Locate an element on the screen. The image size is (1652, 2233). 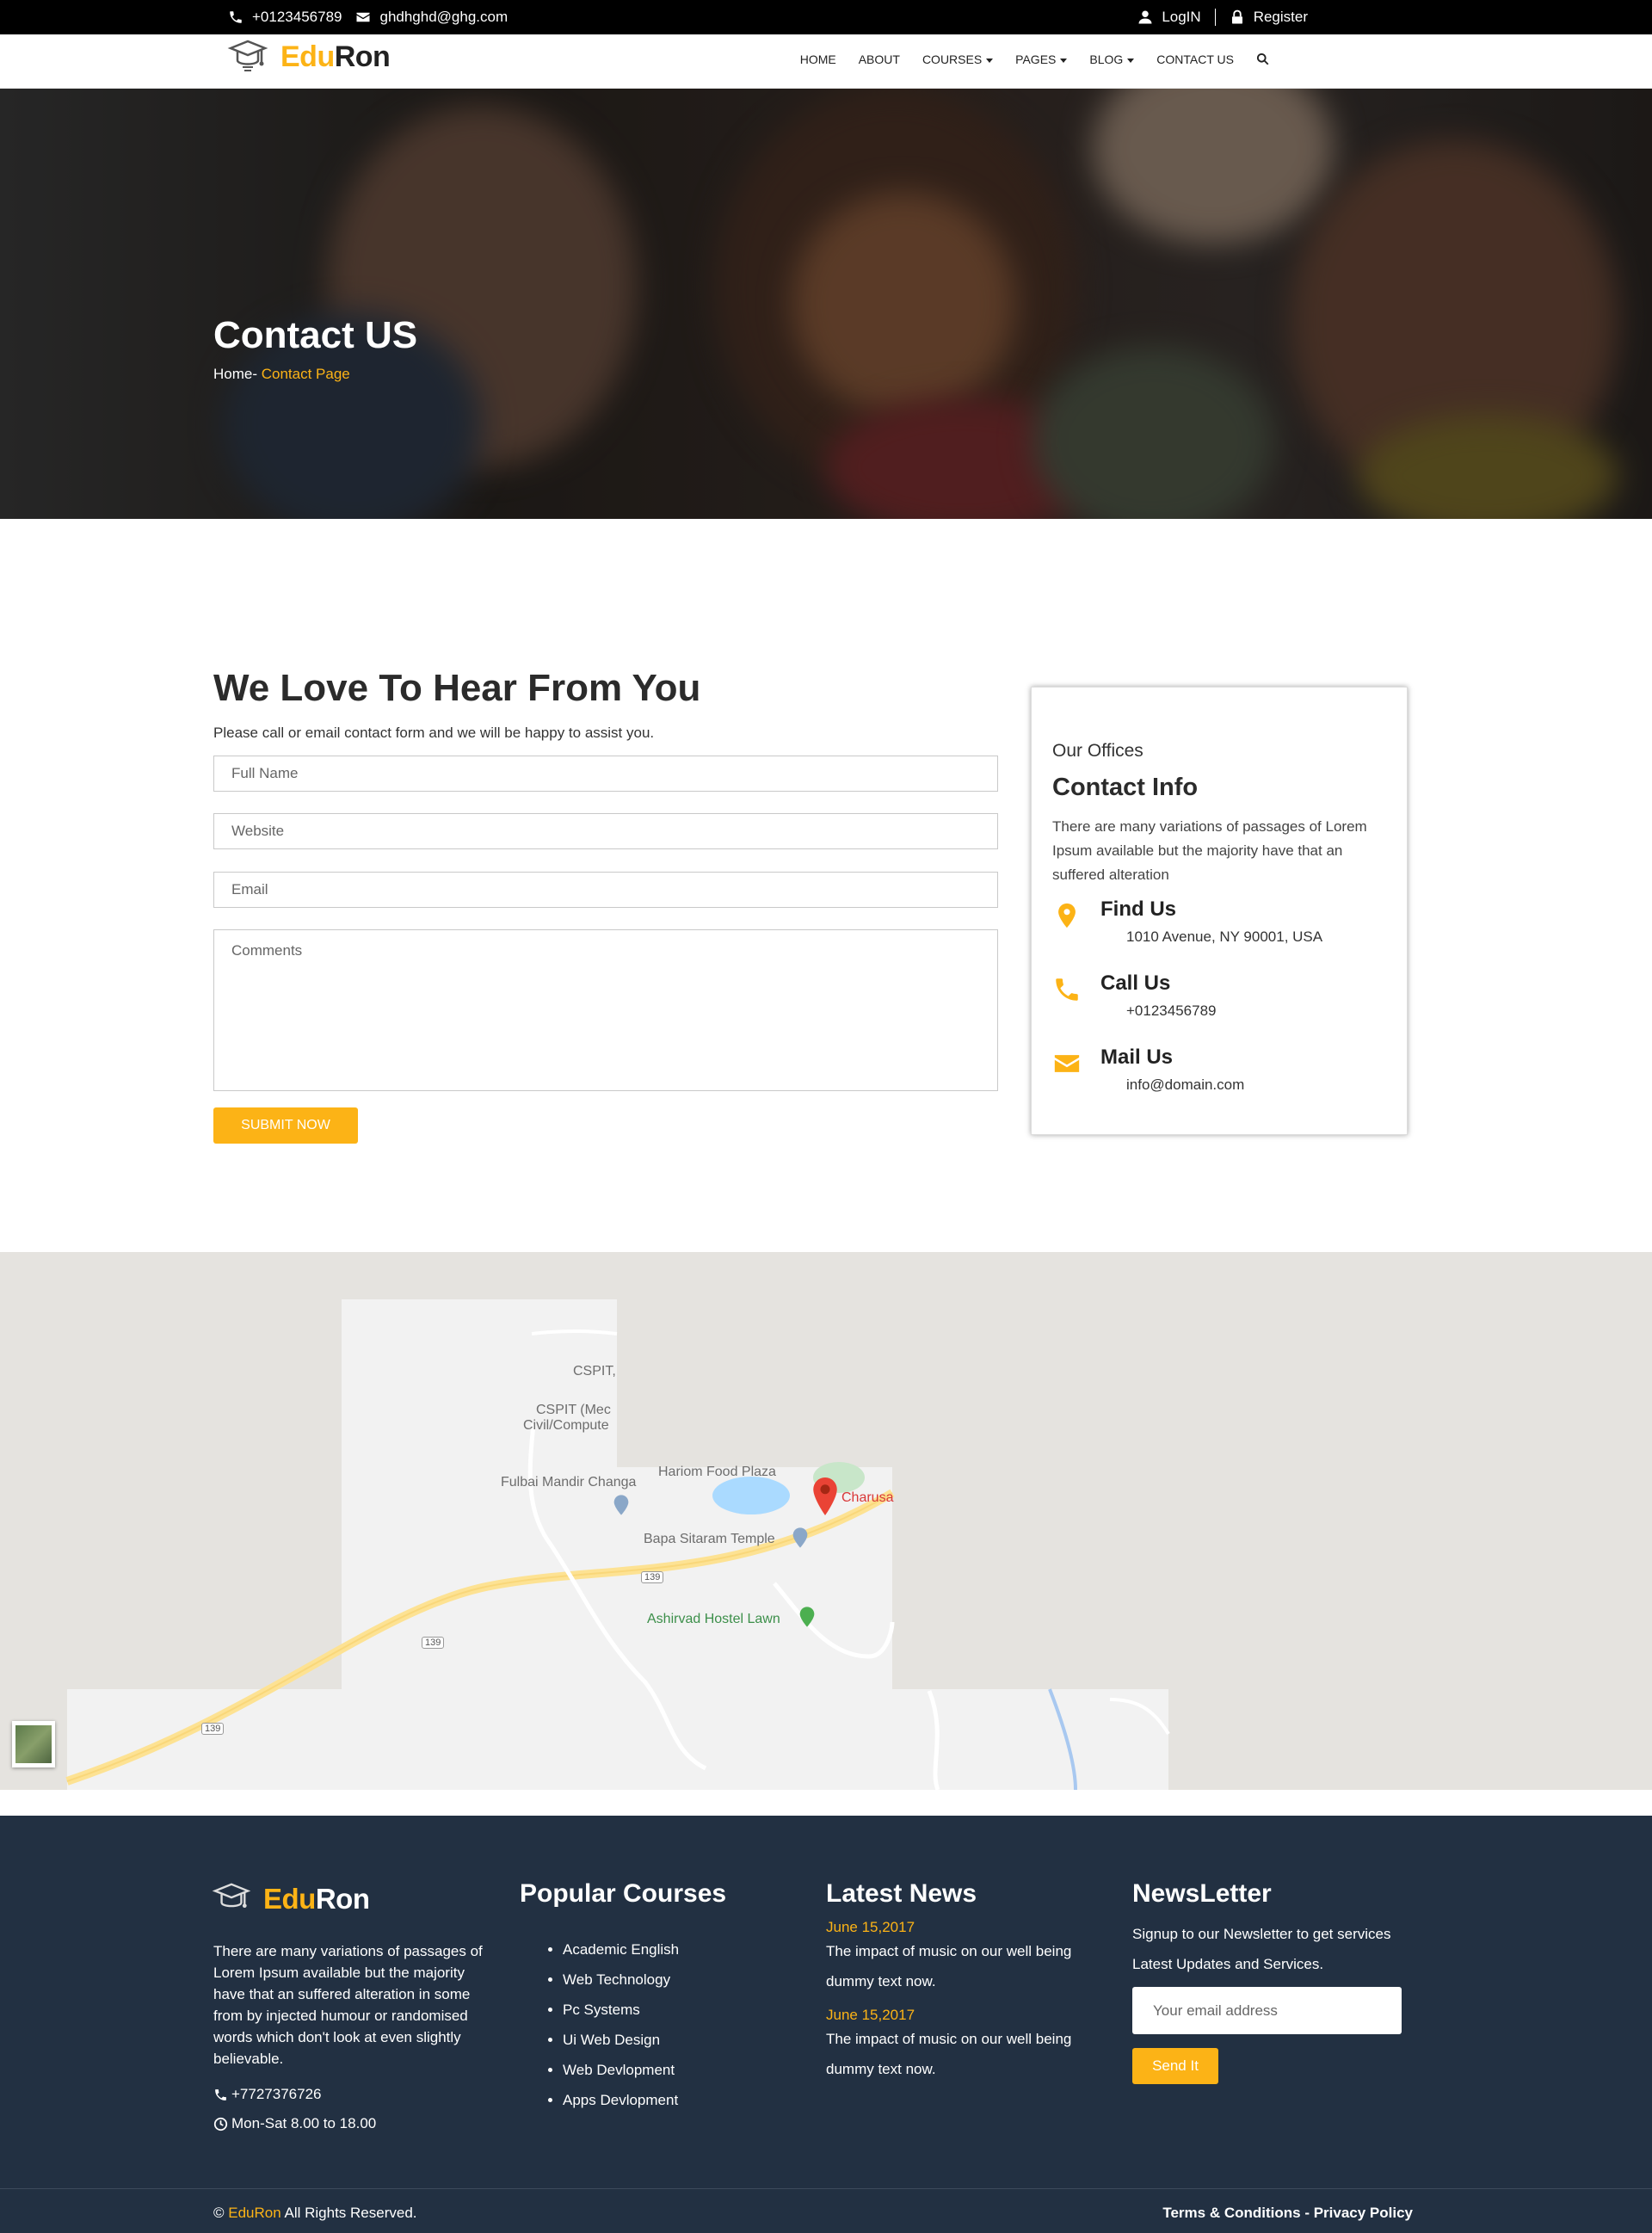
find-us-title: Find Us is located at coordinates (1138, 909).